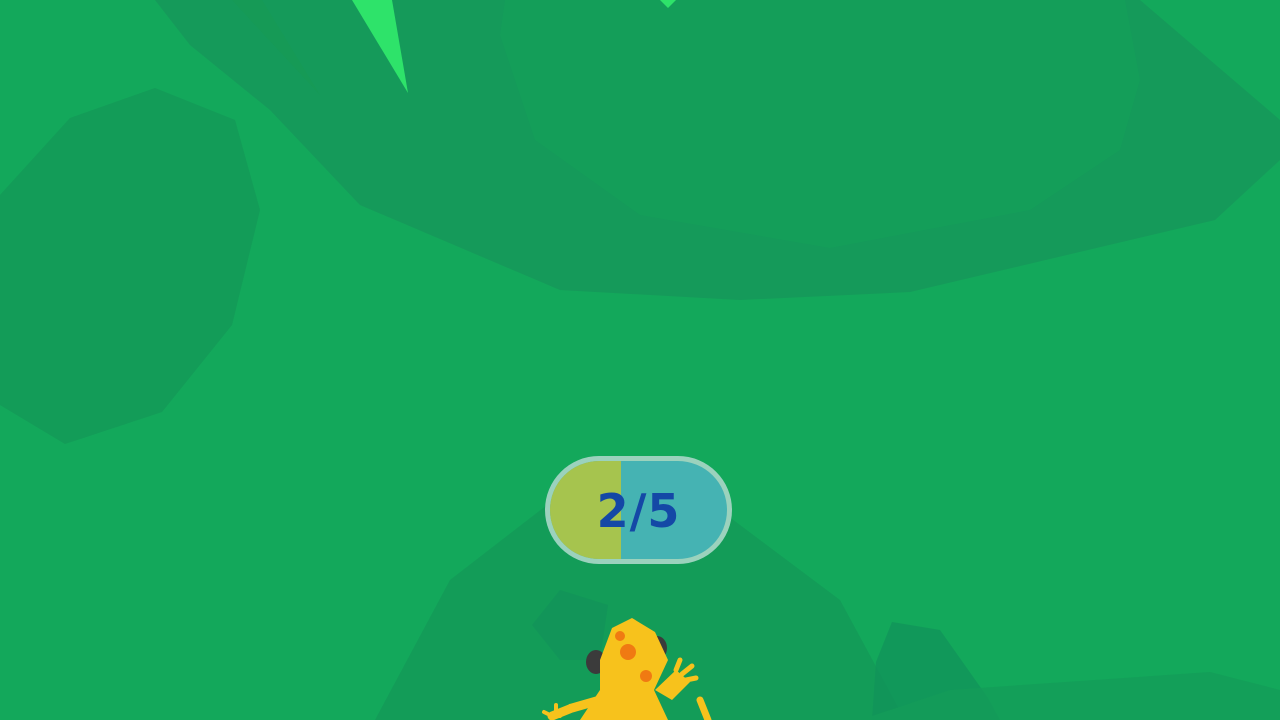 The image size is (1280, 720). I want to click on progress-counter: 2/5, so click(638, 511).